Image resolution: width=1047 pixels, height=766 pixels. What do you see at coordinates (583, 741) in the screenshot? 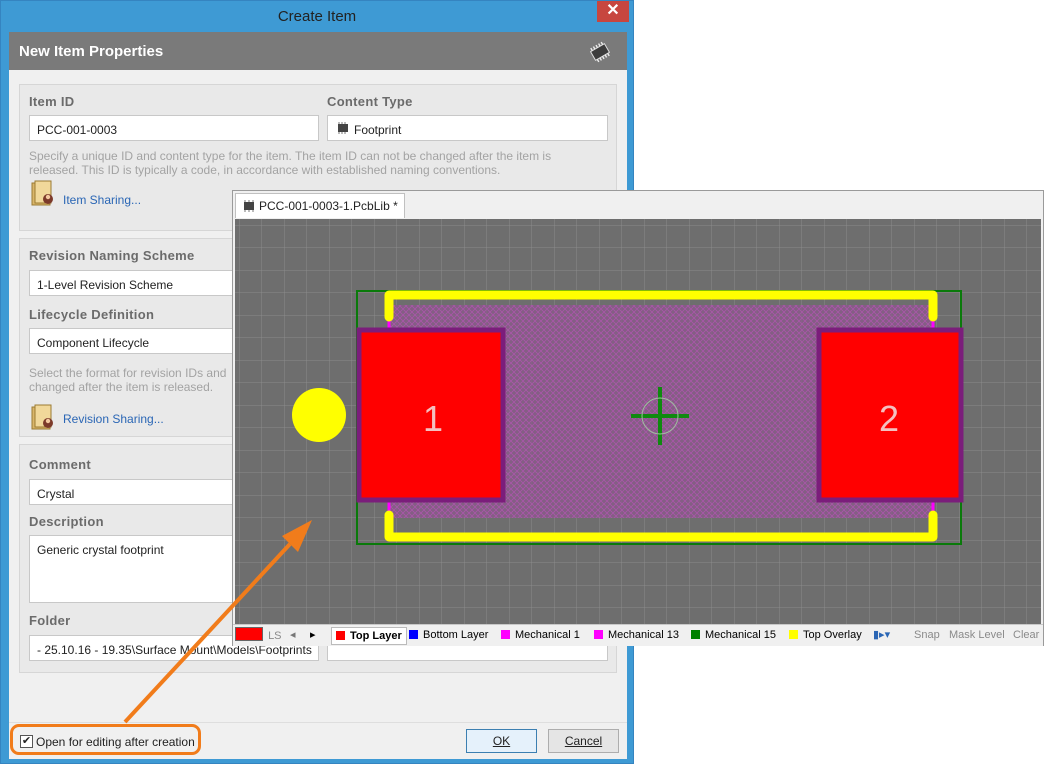
I see `cancel-button: Cancel` at bounding box center [583, 741].